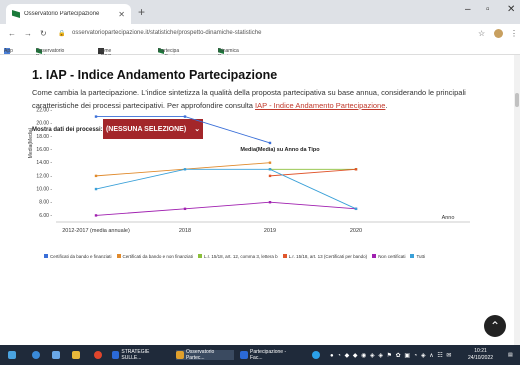  What do you see at coordinates (511, 9) in the screenshot?
I see `close-window-icon: ✕` at bounding box center [511, 9].